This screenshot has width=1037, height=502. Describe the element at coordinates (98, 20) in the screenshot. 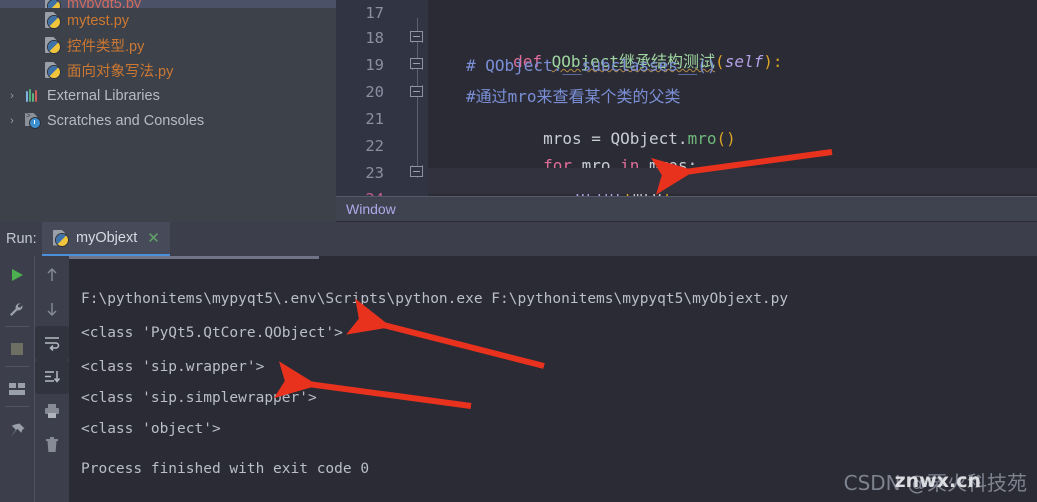

I see `tree-item-label: mytest.py` at that location.